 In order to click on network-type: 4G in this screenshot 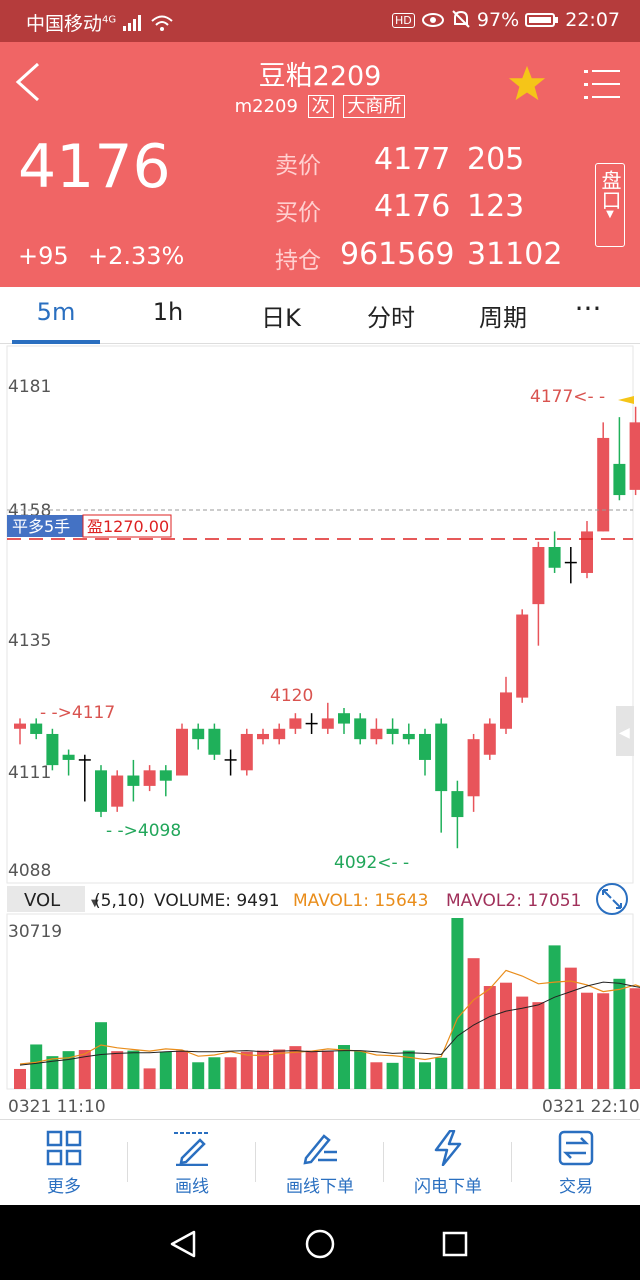, I will do `click(109, 20)`.